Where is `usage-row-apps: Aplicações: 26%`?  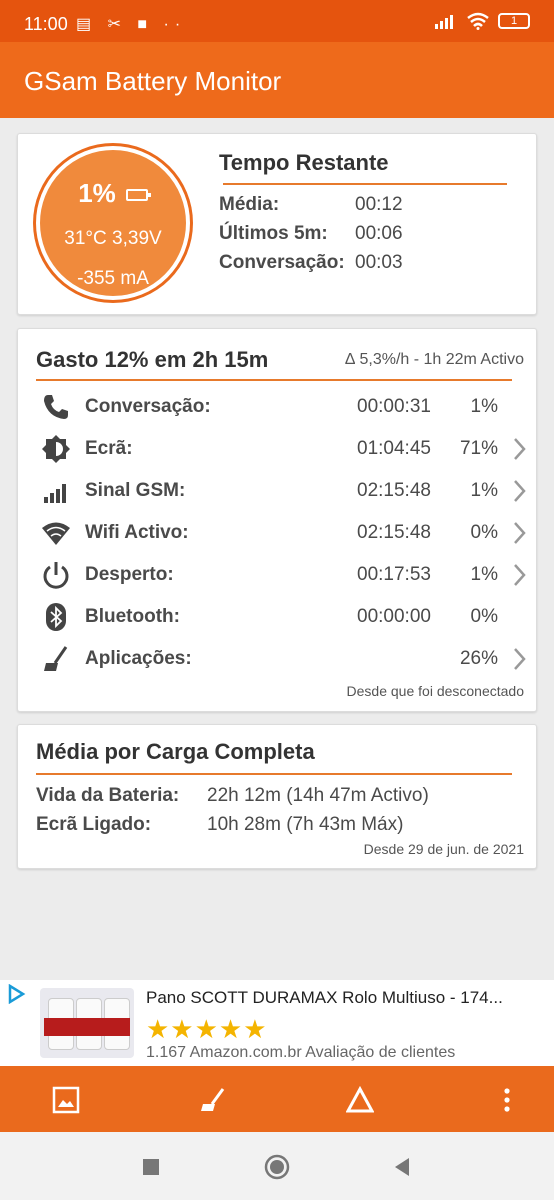 usage-row-apps: Aplicações: 26% is located at coordinates (278, 659).